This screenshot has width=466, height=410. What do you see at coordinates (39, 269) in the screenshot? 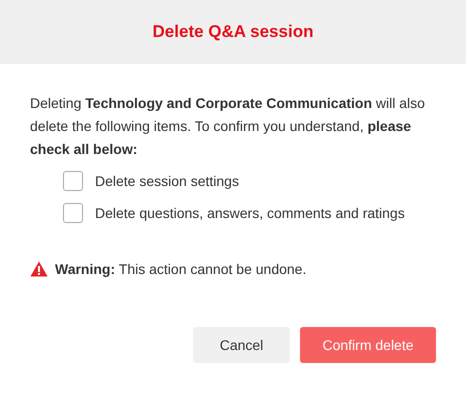
I see `warning-icon` at bounding box center [39, 269].